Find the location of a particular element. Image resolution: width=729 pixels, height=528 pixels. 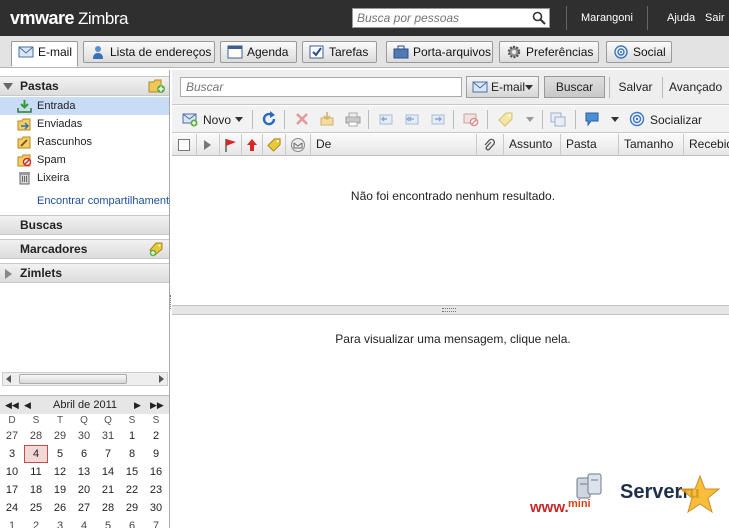

chat-icon is located at coordinates (592, 119).